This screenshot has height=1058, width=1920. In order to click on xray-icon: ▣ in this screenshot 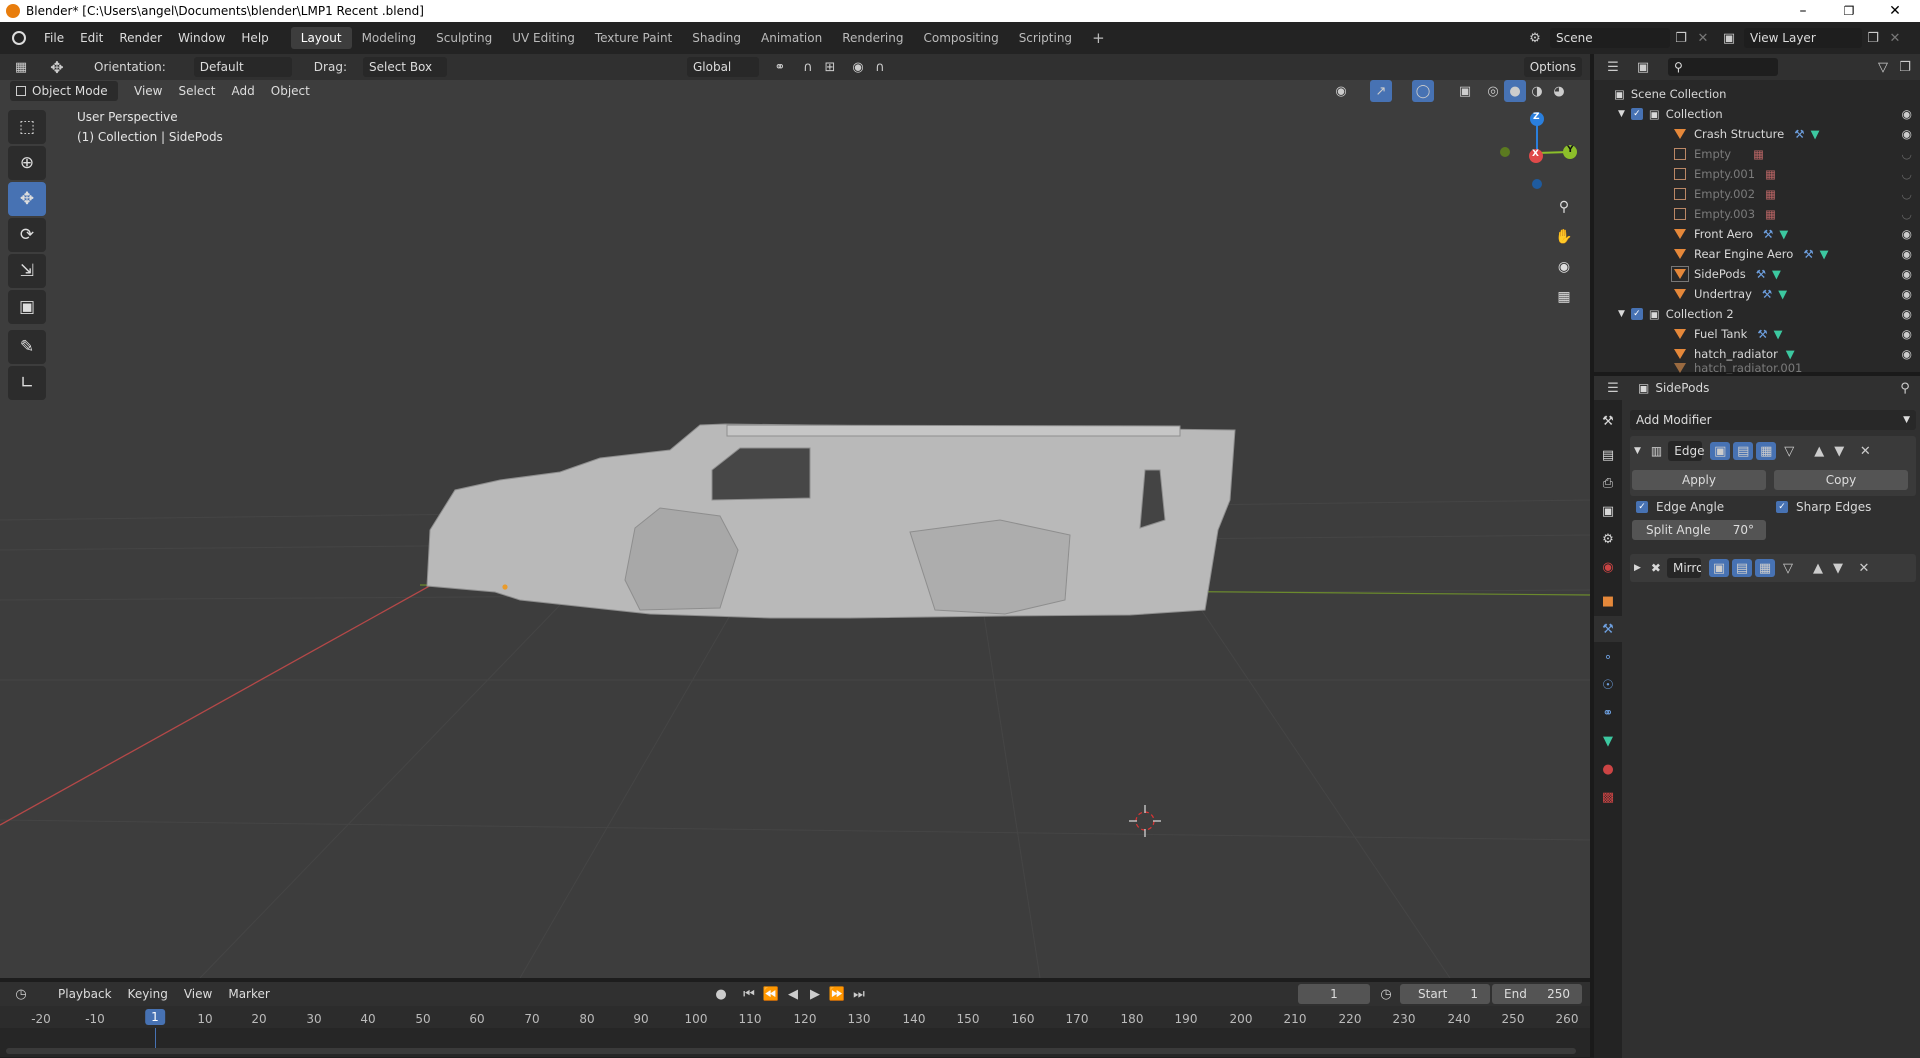, I will do `click(1465, 91)`.